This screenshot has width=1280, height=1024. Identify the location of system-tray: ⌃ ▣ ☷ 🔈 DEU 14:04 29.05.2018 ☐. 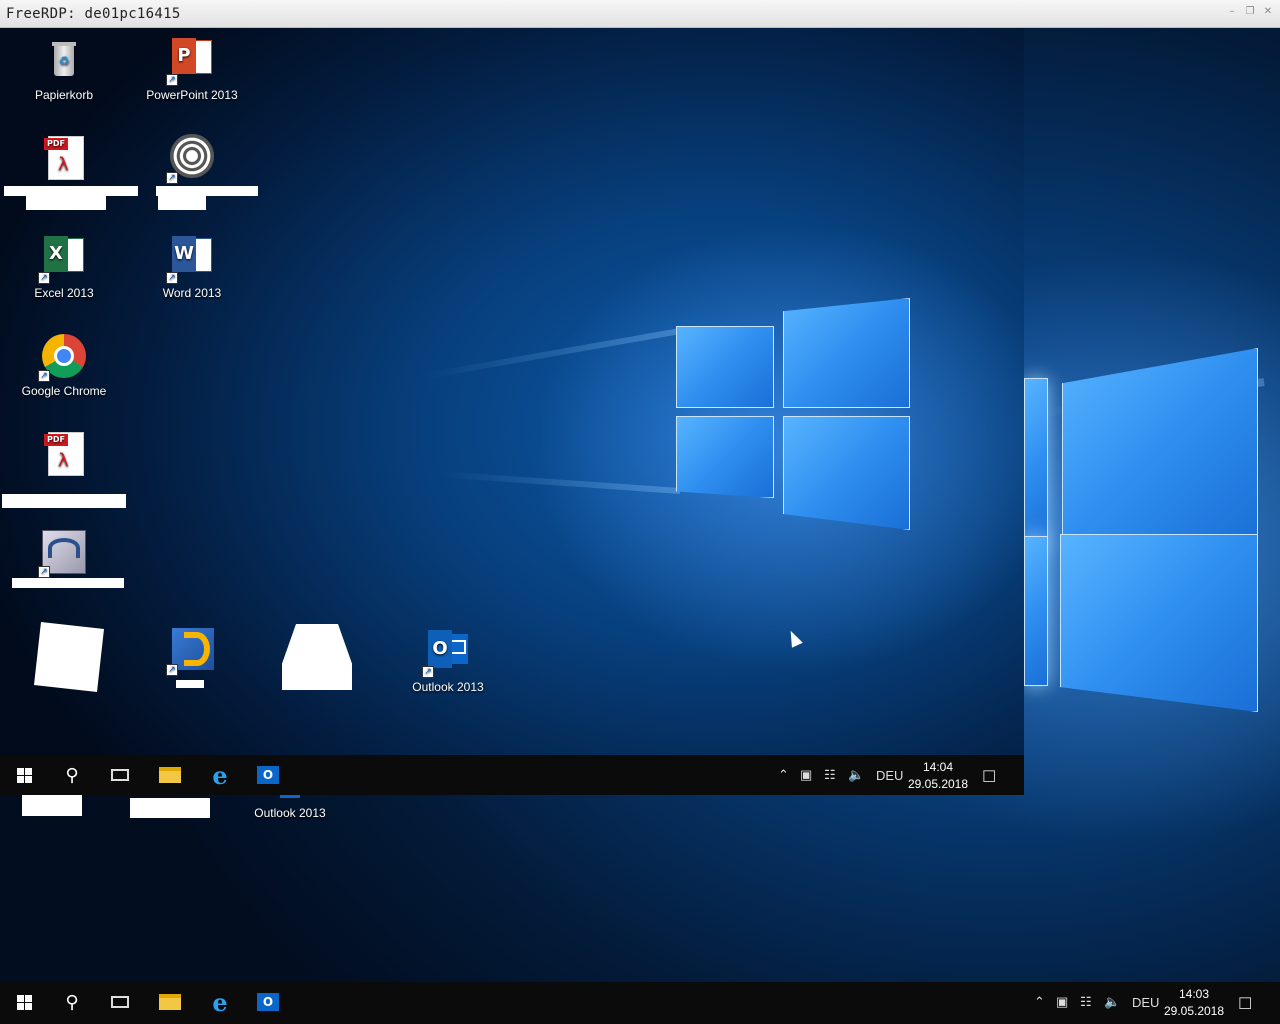
(897, 775).